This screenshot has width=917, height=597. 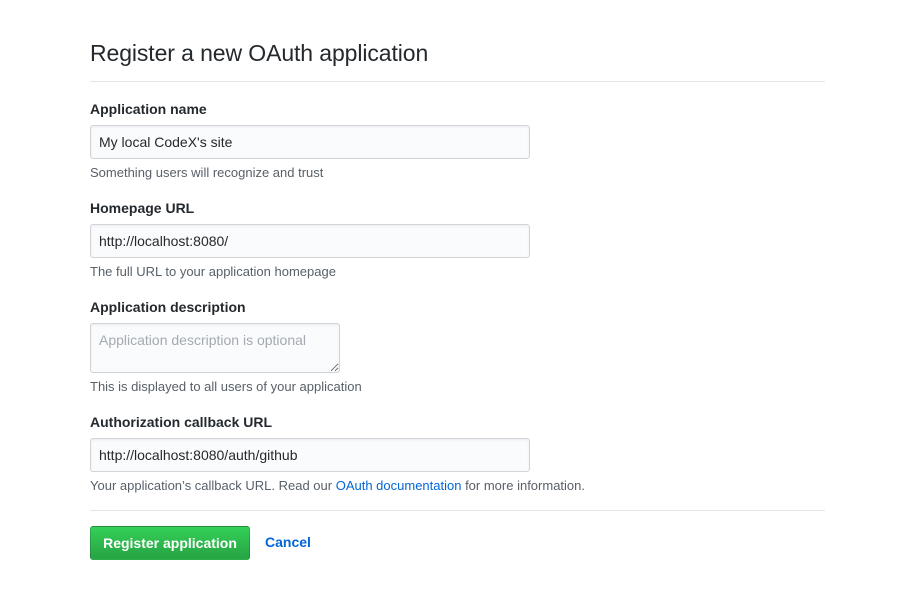 I want to click on callback-url-label: Authorization callback URL, so click(x=181, y=422).